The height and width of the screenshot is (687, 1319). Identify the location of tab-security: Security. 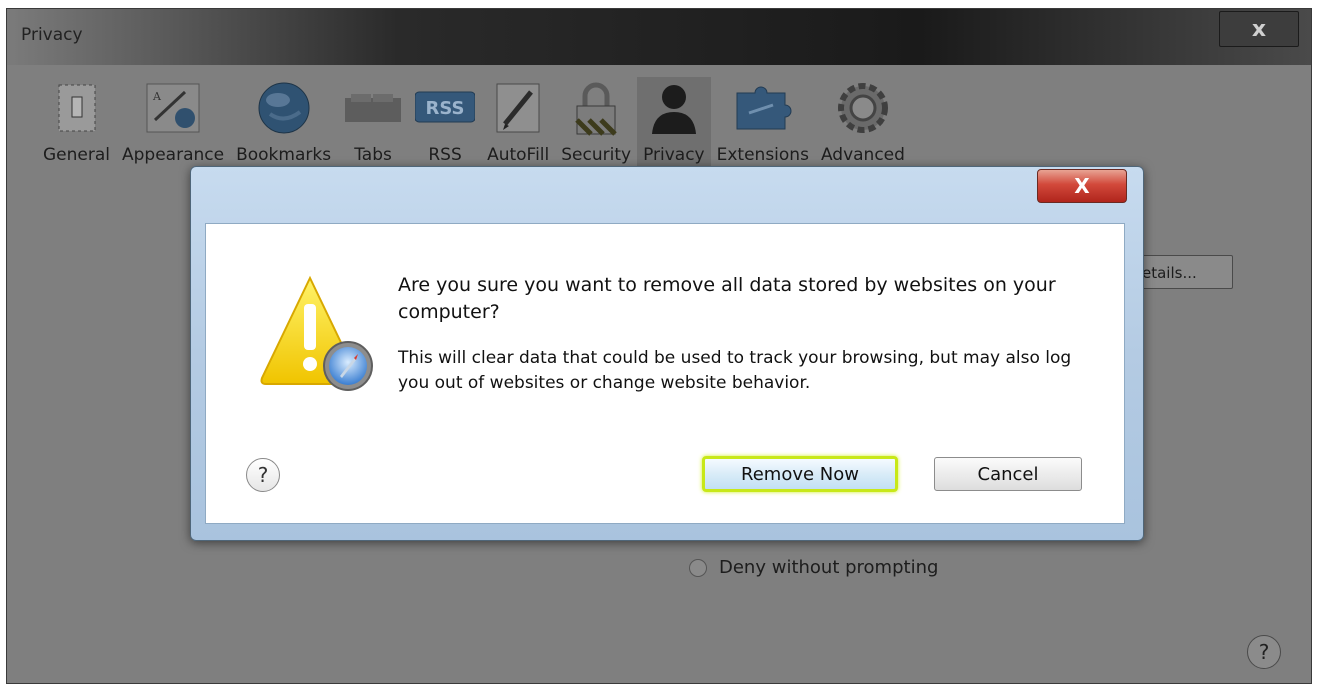
(596, 127).